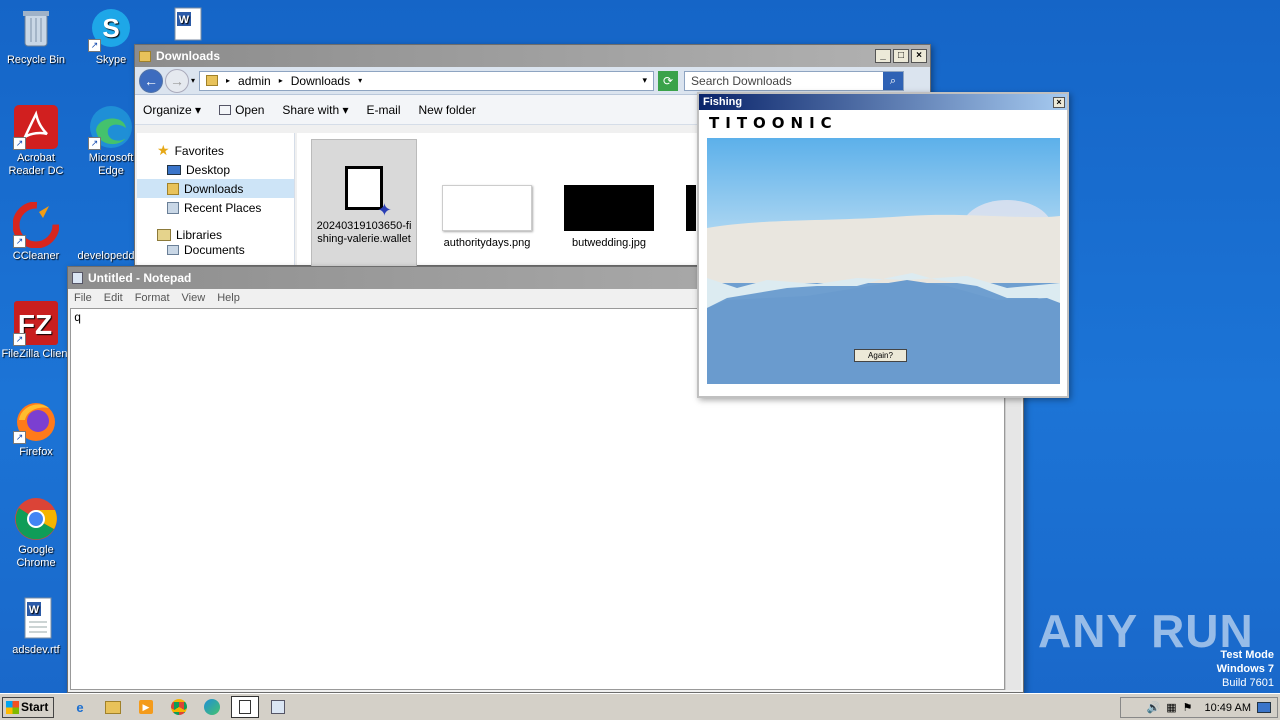 The height and width of the screenshot is (720, 1280). I want to click on maximize-button: □, so click(901, 56).